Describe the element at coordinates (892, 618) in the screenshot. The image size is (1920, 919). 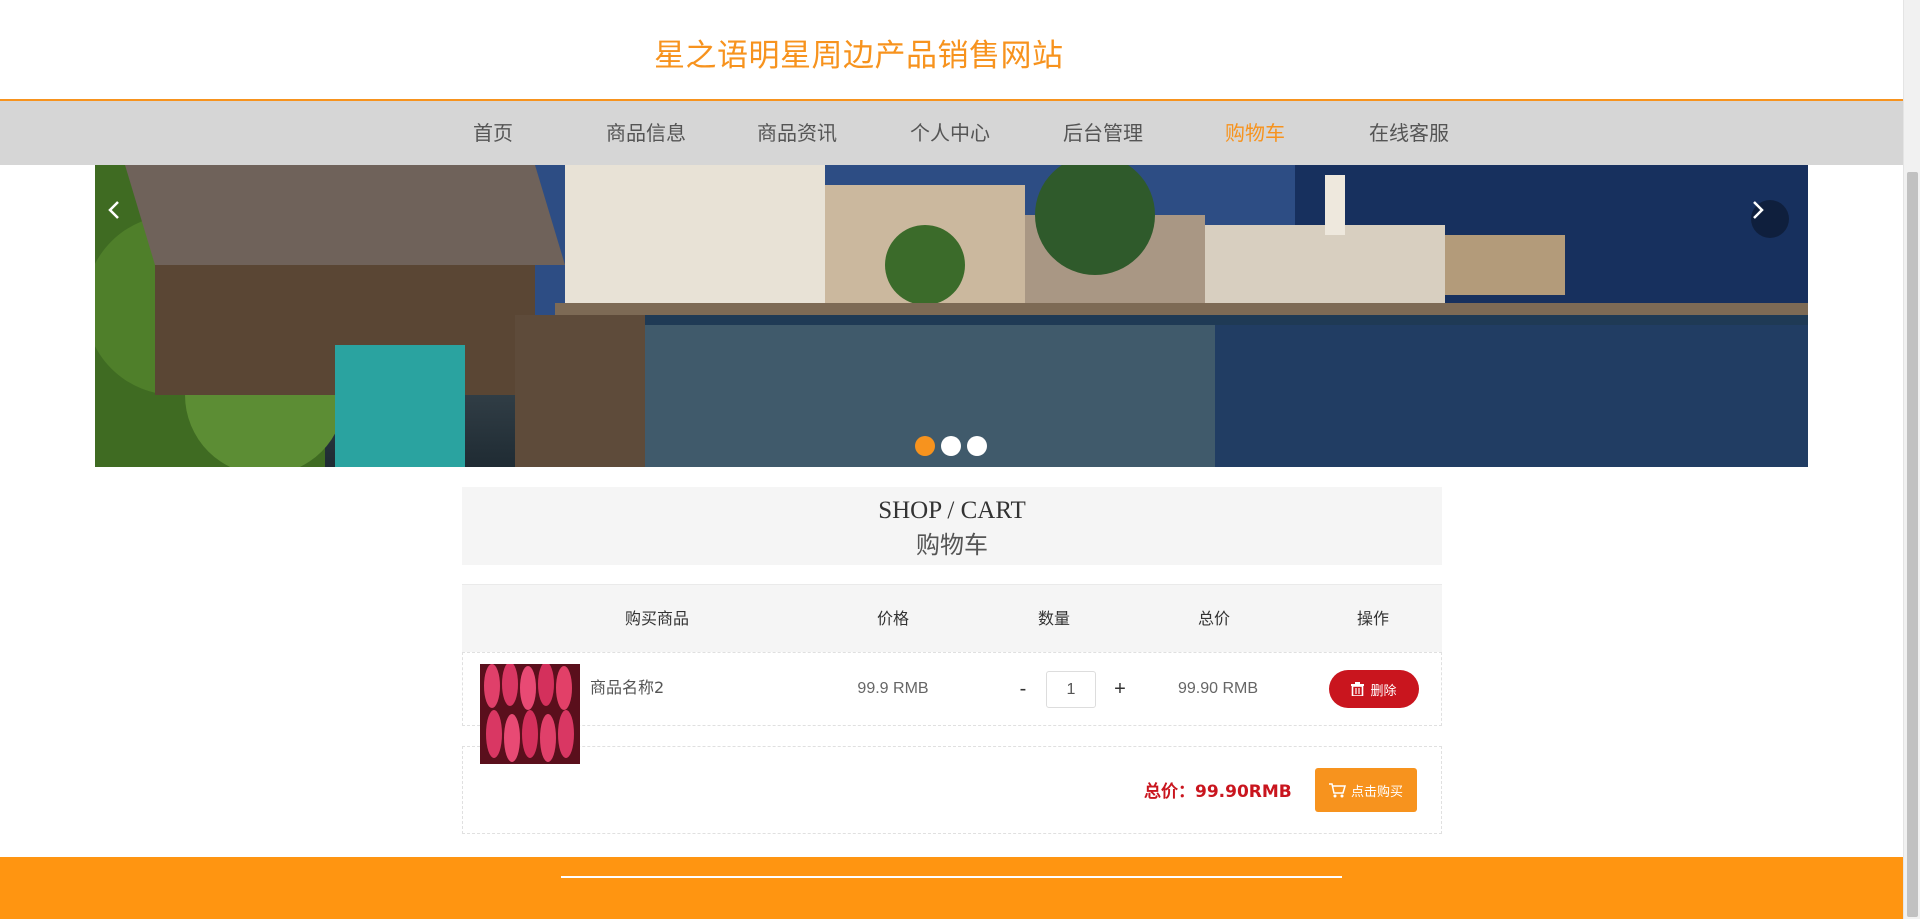
I see `column-header-price: 价格` at that location.